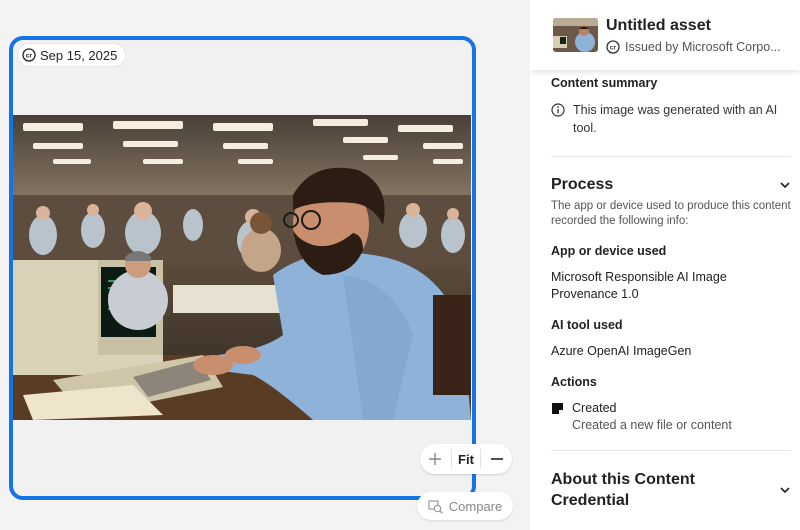 The height and width of the screenshot is (530, 800). I want to click on action-item: Created Created a new file or content, so click(671, 416).